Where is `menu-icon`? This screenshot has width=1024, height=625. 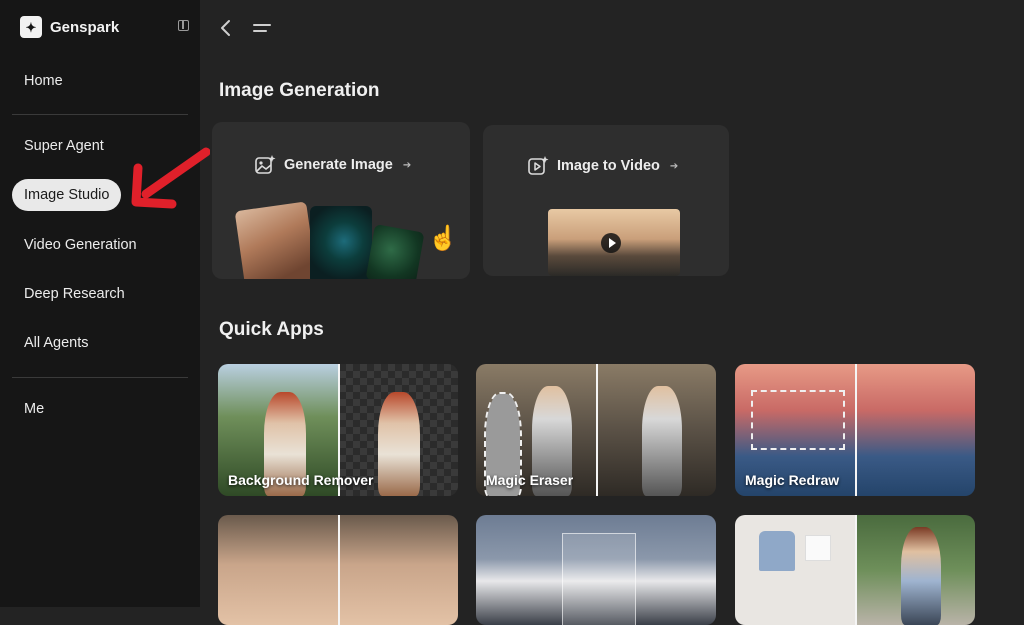
menu-icon is located at coordinates (262, 28).